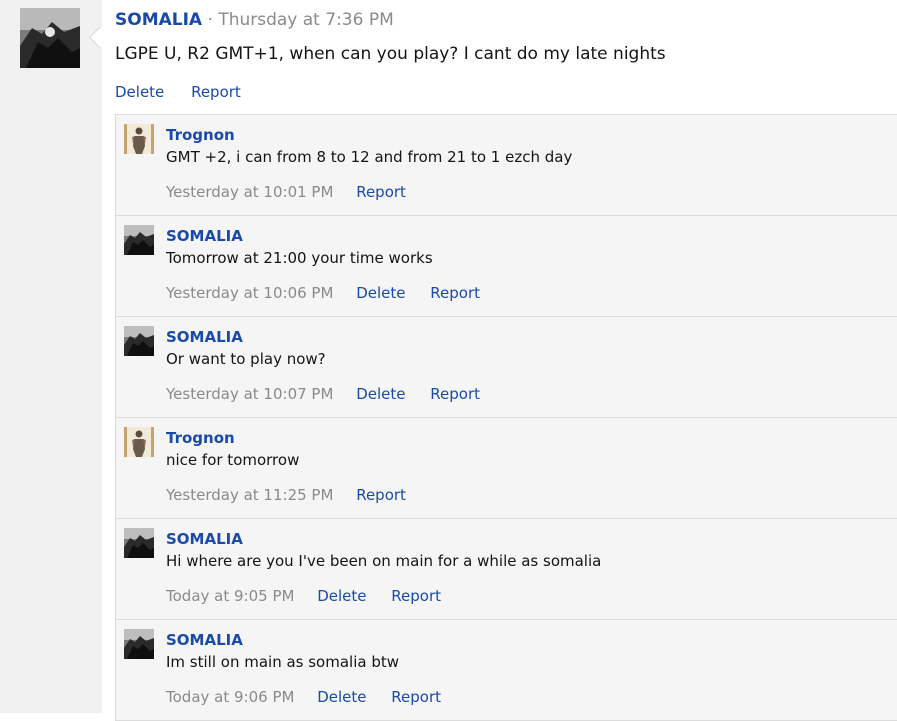 Image resolution: width=897 pixels, height=721 pixels. What do you see at coordinates (230, 697) in the screenshot?
I see `comment-timestamp: Today at 9:06 PM` at bounding box center [230, 697].